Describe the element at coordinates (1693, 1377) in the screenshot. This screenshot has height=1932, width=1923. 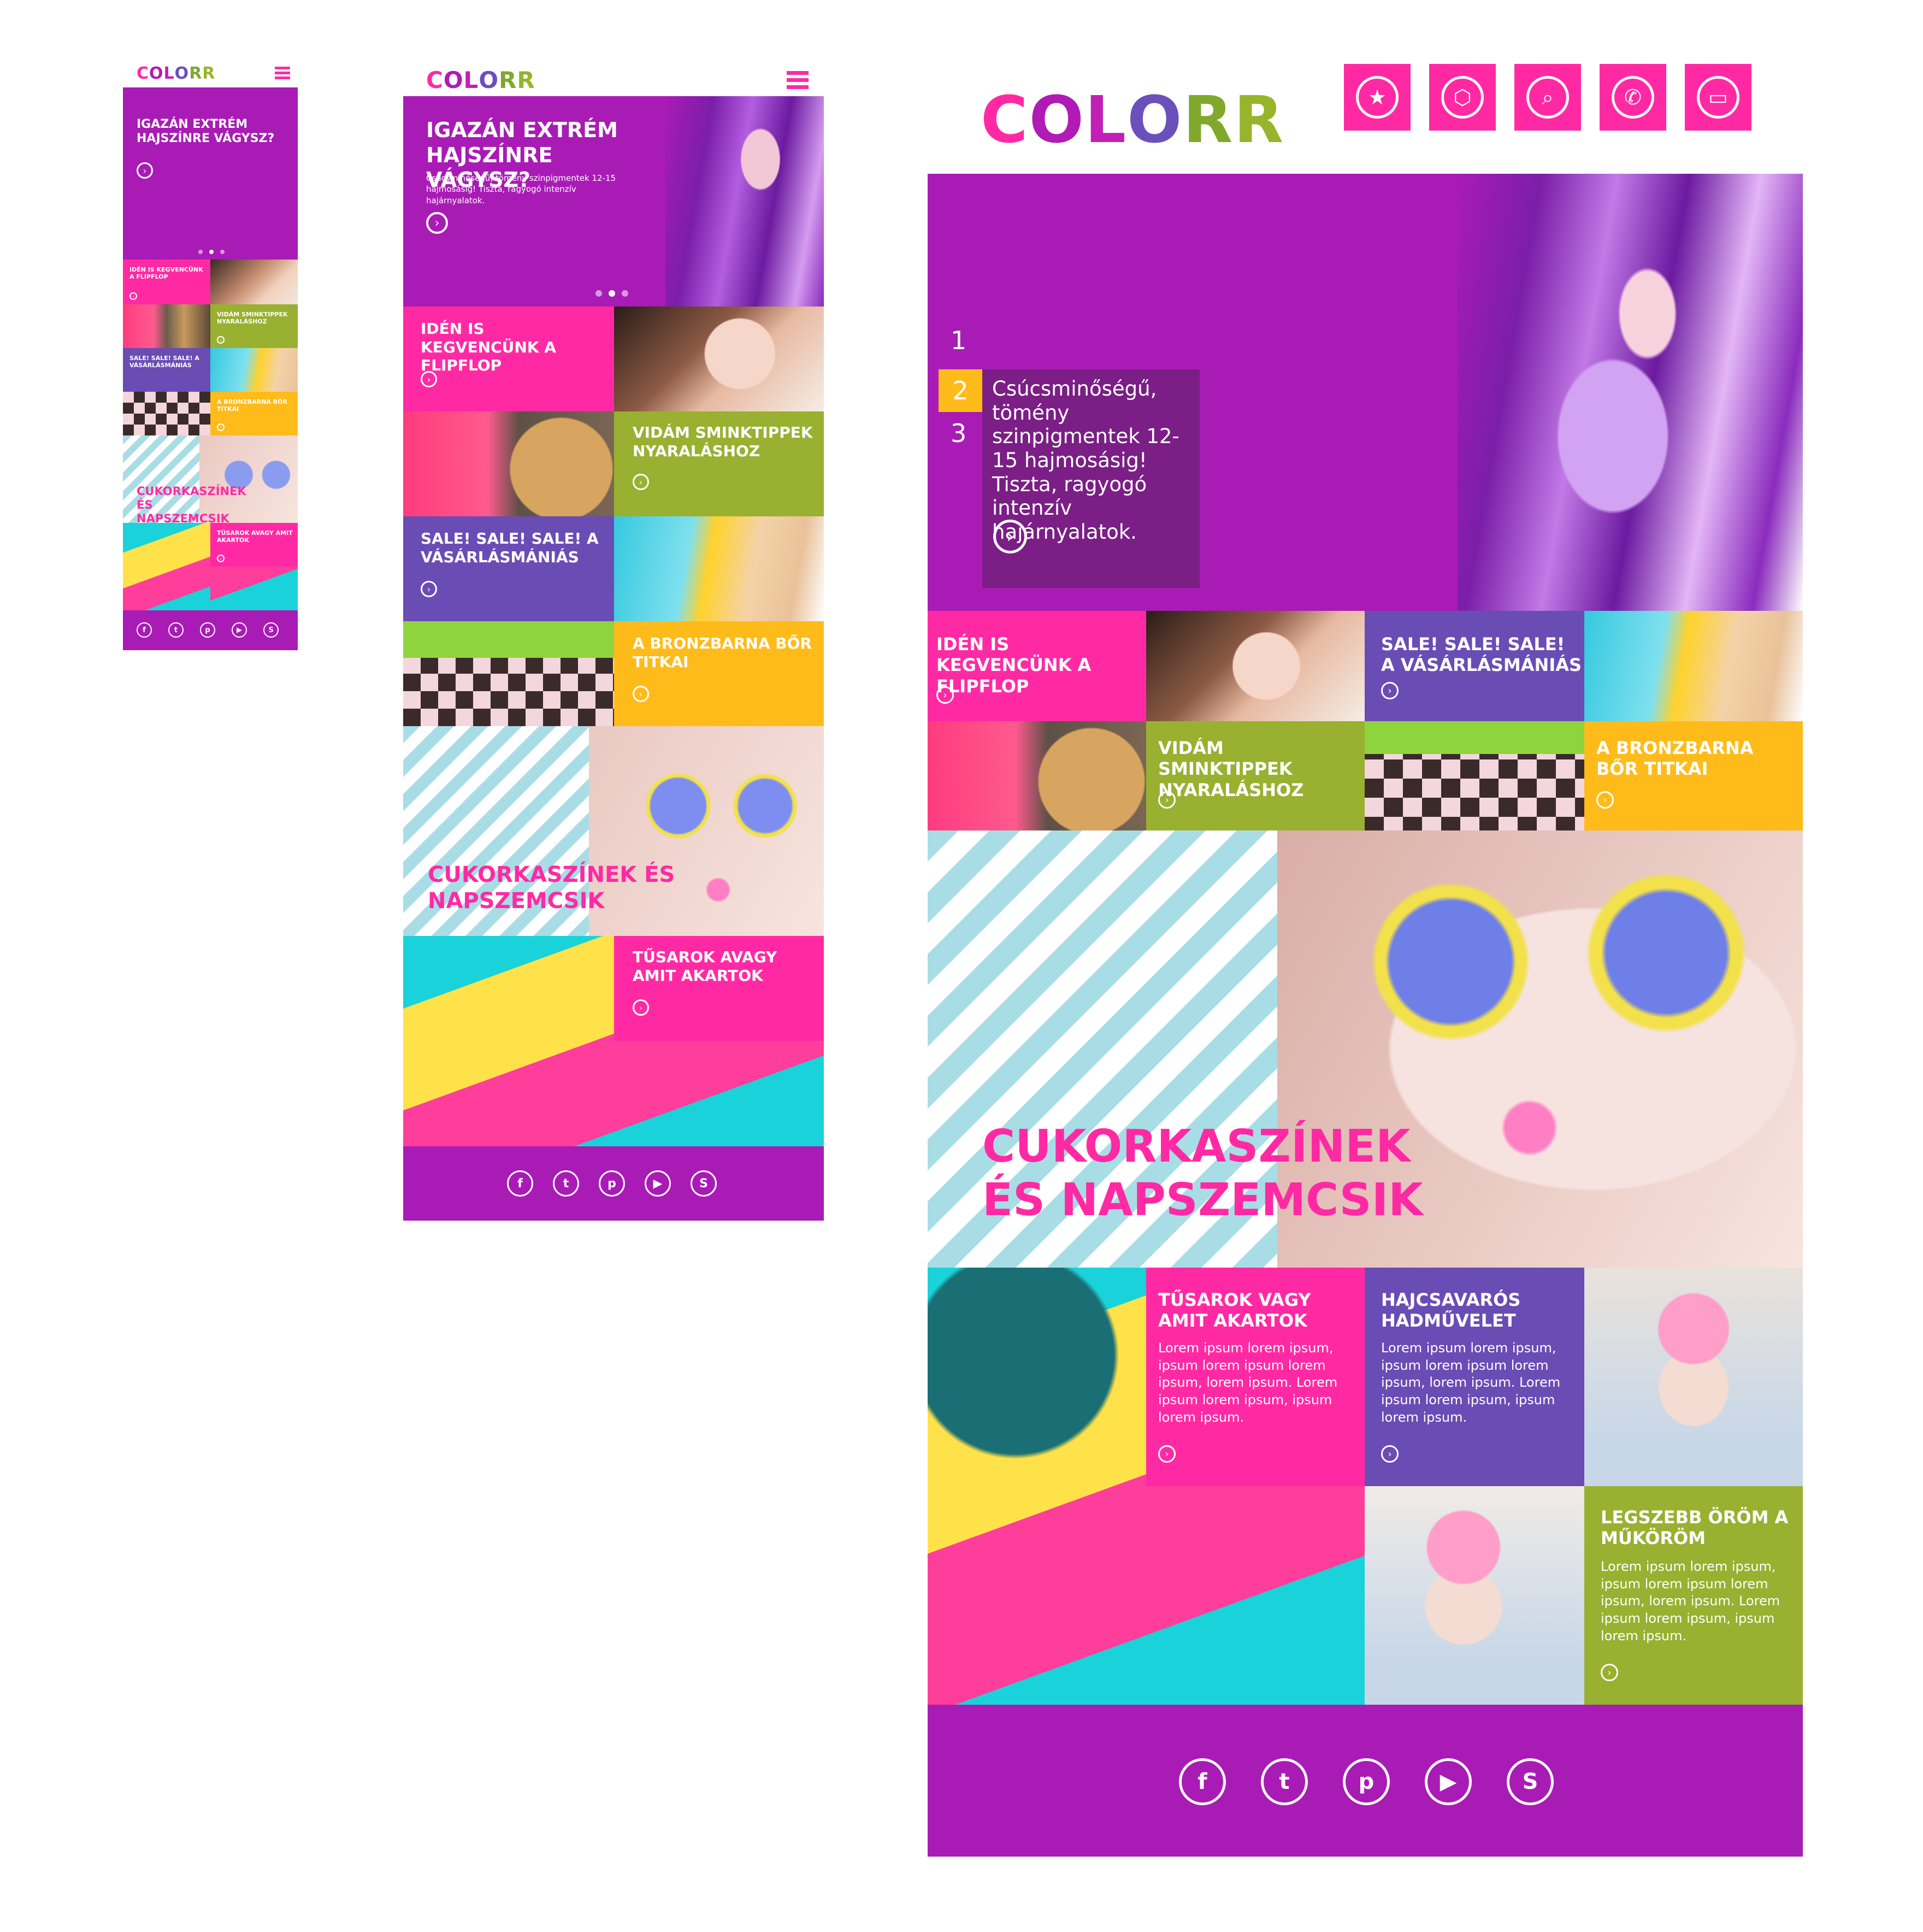
I see `curlers-model-image` at that location.